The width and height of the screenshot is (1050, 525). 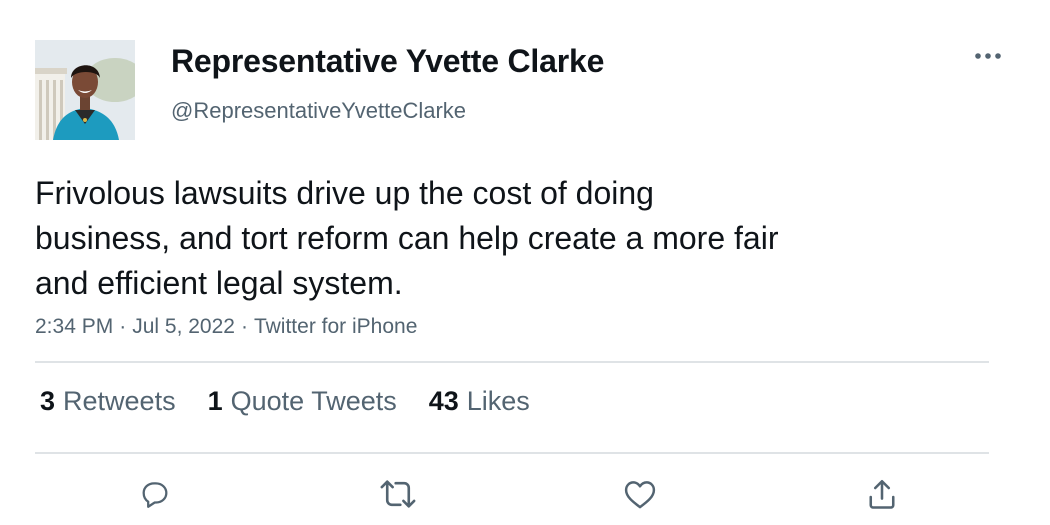 I want to click on quote-tweets-count: 1, so click(x=215, y=401).